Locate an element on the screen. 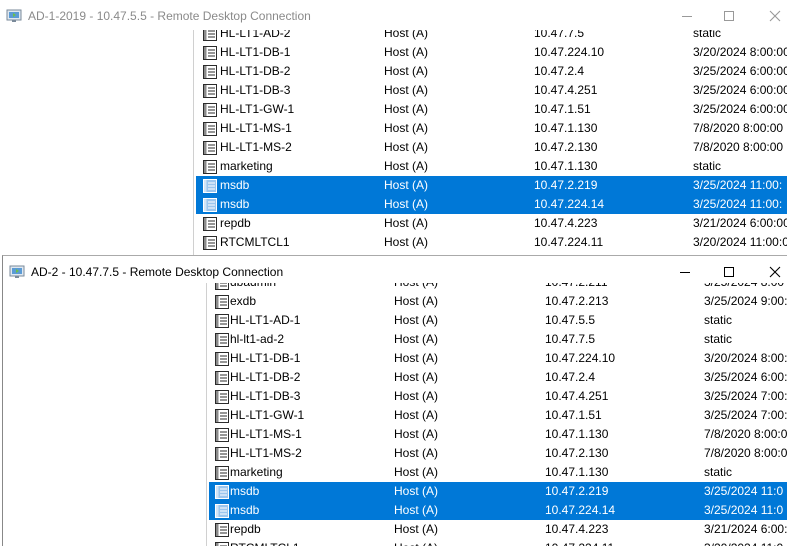 The width and height of the screenshot is (787, 546). close-button is located at coordinates (769, 16).